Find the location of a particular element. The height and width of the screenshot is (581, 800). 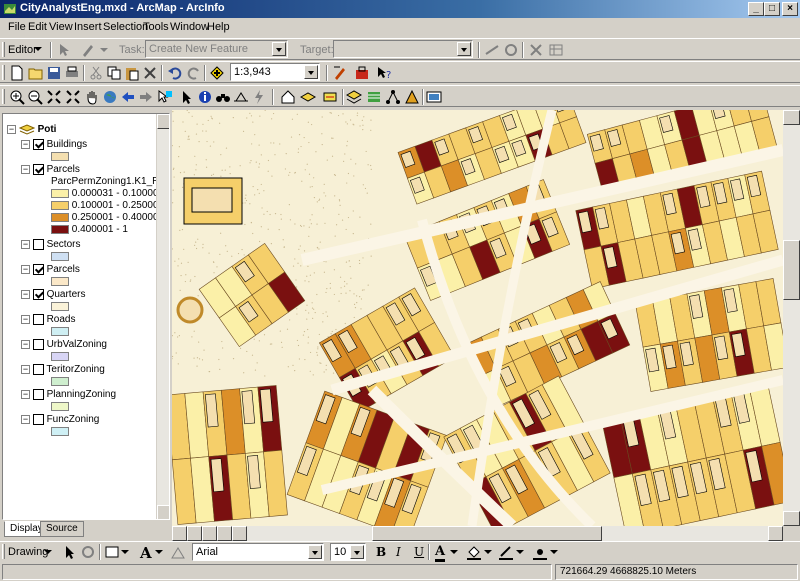

network-tool-icon is located at coordinates (393, 97).